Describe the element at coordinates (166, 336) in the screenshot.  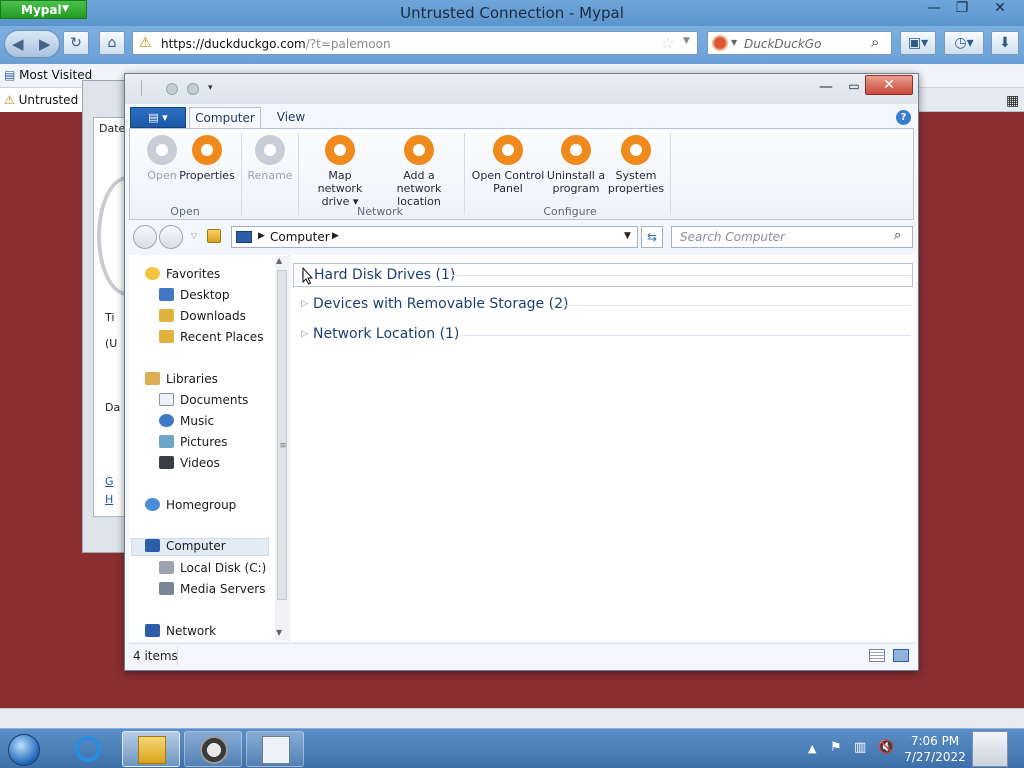
I see `recent-places-icon` at that location.